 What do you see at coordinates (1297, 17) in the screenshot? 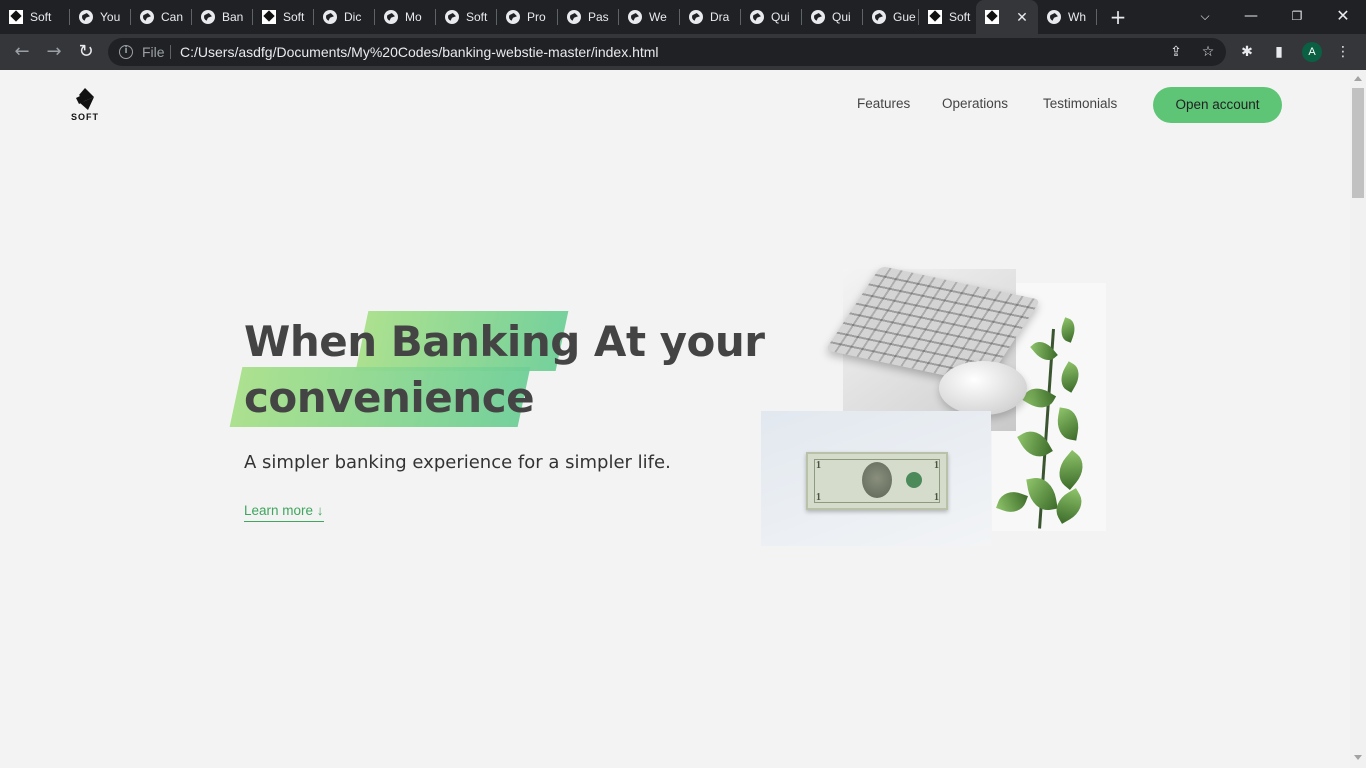
I see `restore-icon: ❐` at bounding box center [1297, 17].